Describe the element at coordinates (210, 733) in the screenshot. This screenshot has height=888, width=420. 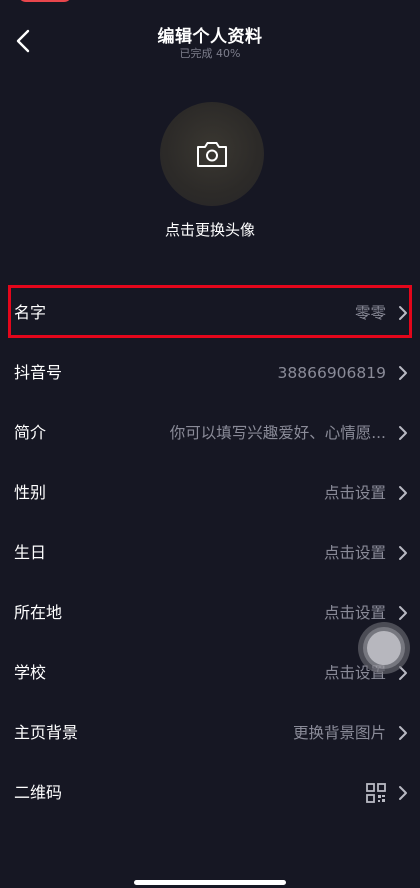
I see `row-homepage-background: 主页背景 更换背景图片` at that location.